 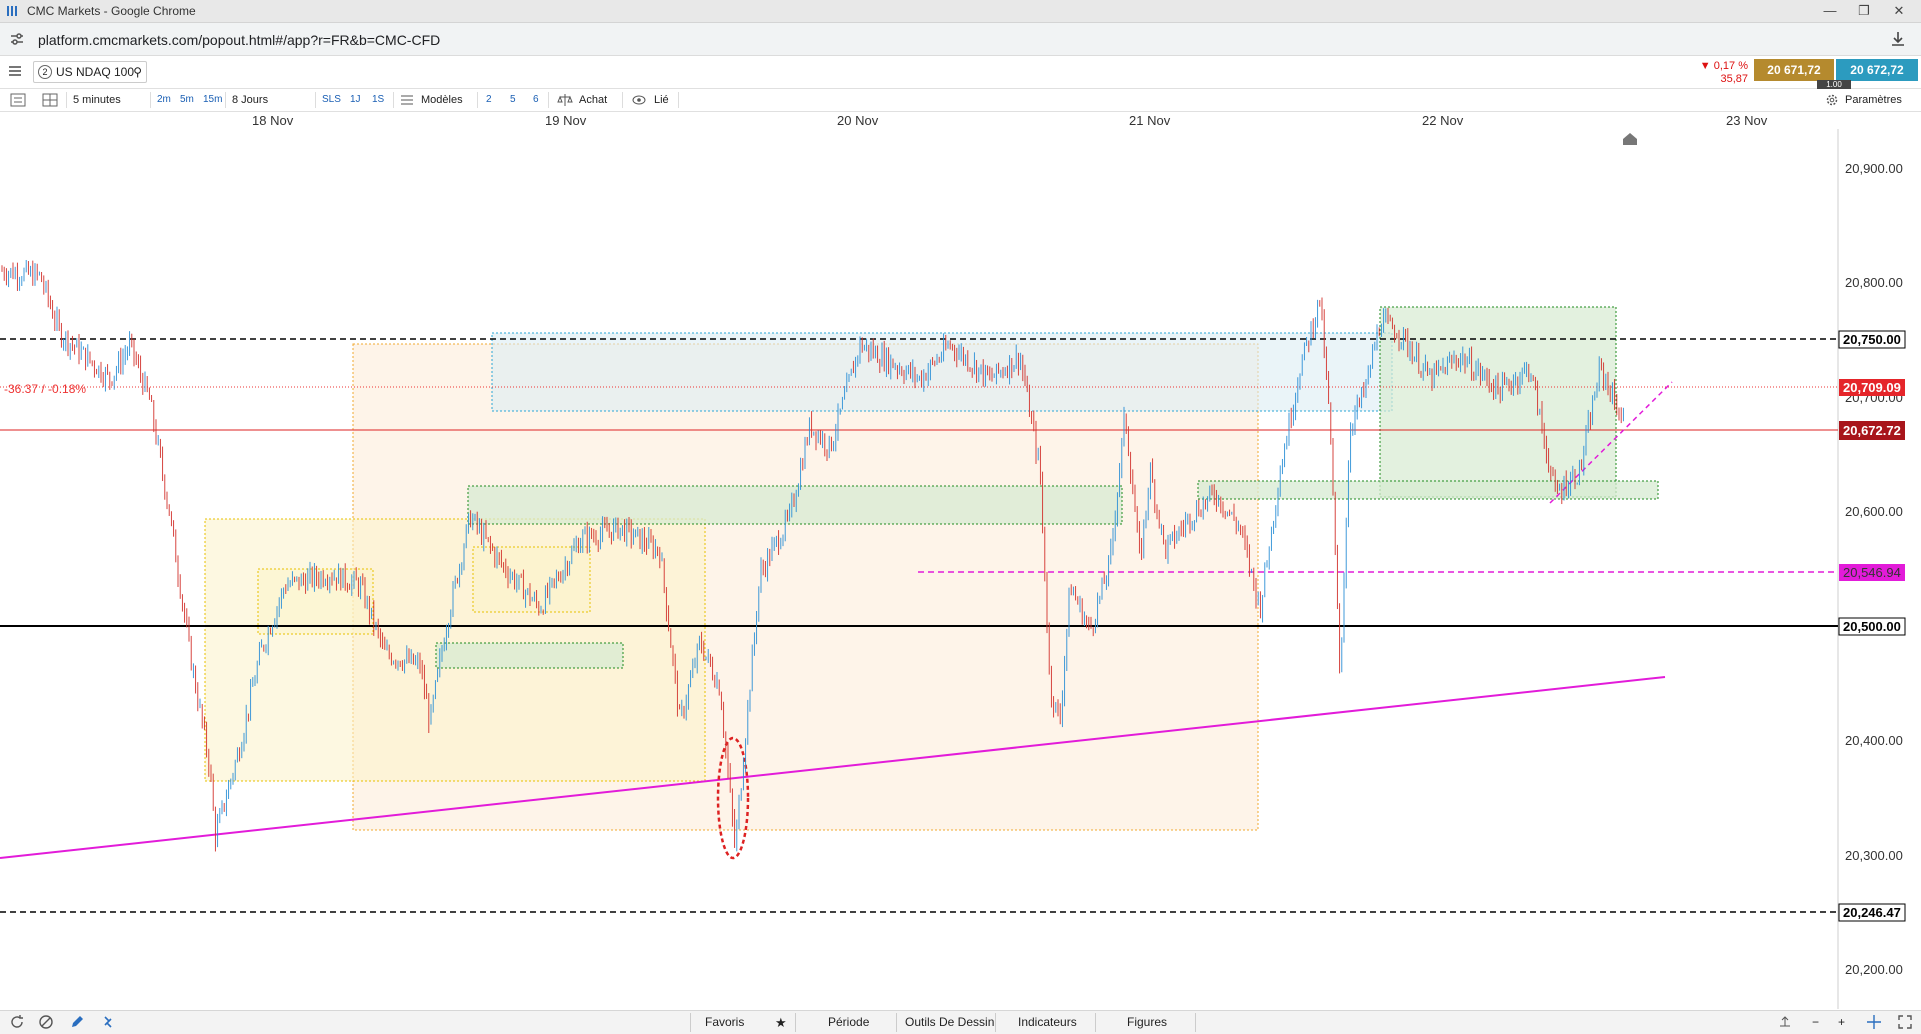 What do you see at coordinates (513, 100) in the screenshot?
I see `layout-5-button: 5` at bounding box center [513, 100].